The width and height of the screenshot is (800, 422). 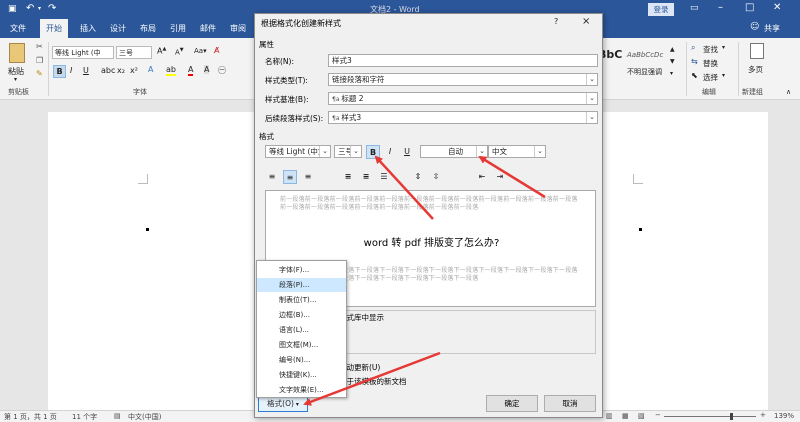 What do you see at coordinates (290, 177) in the screenshot?
I see `align-center-icon: ≡` at bounding box center [290, 177].